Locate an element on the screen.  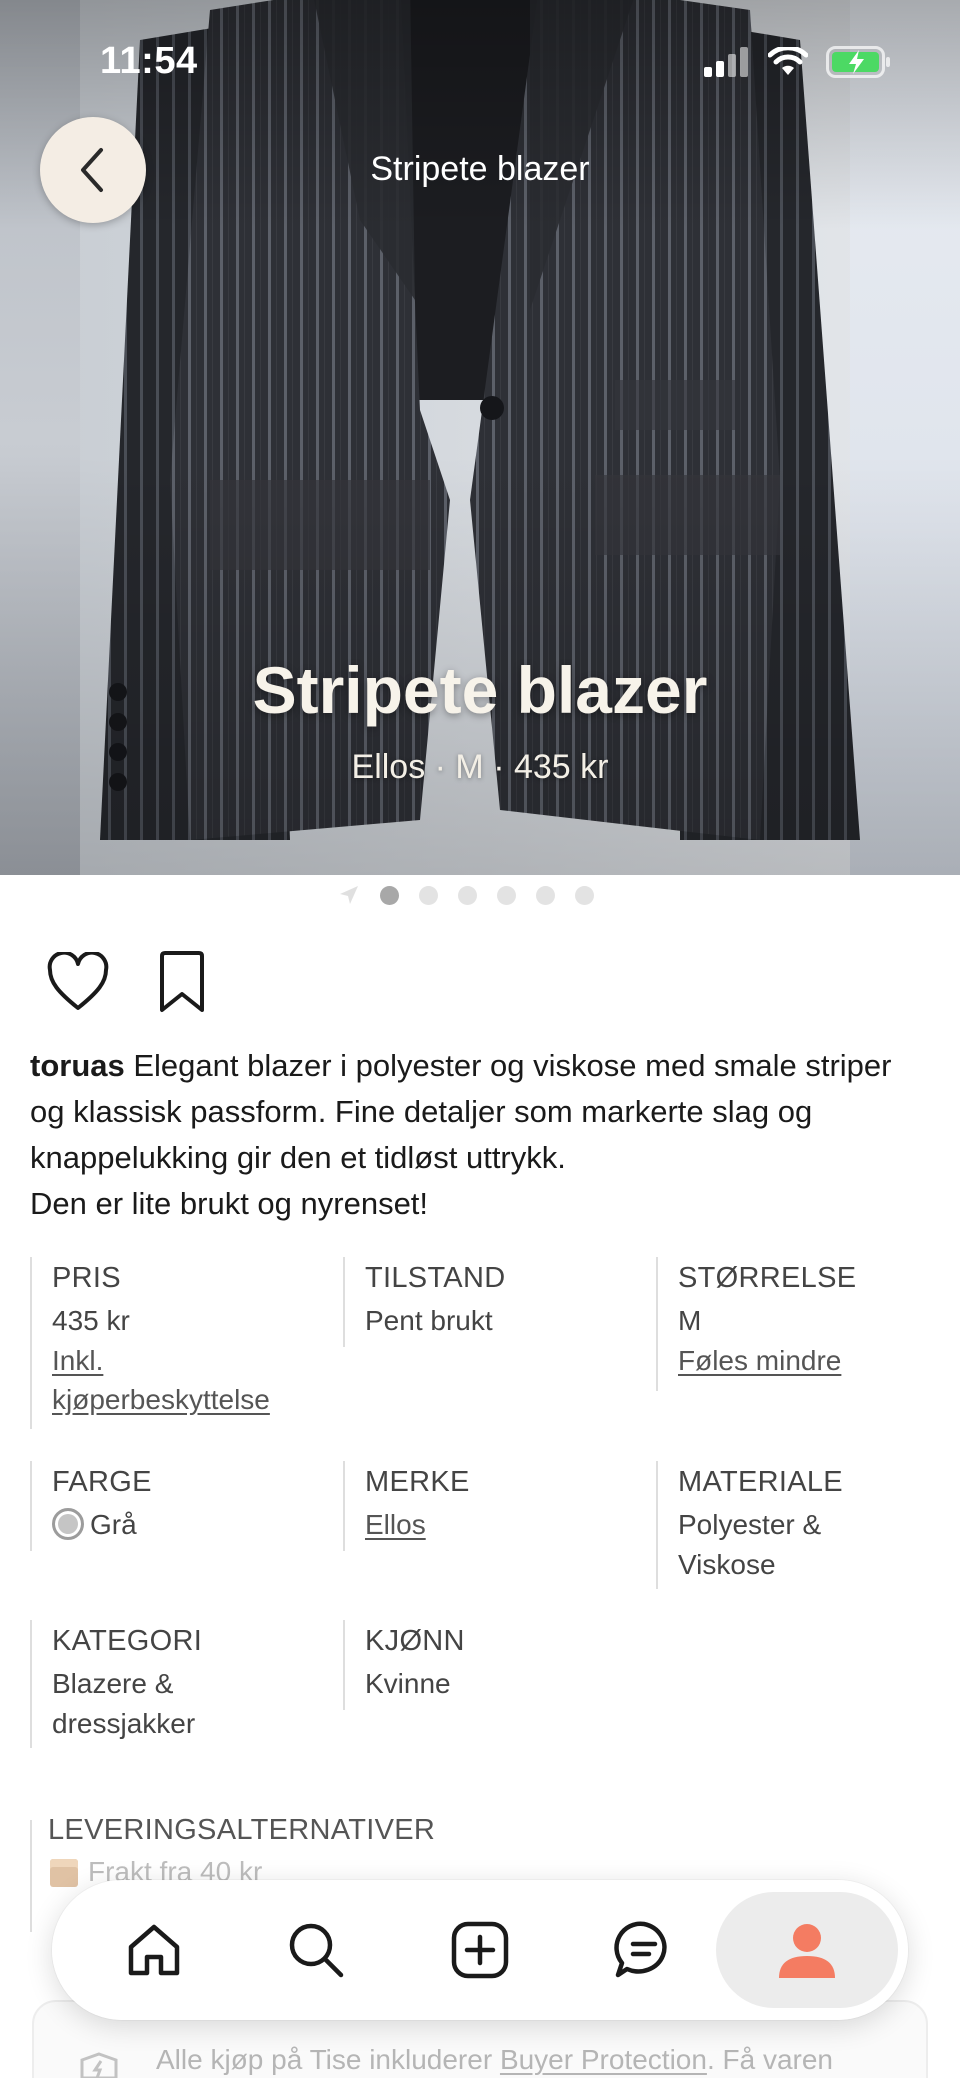
battery-charging-icon is located at coordinates (858, 62).